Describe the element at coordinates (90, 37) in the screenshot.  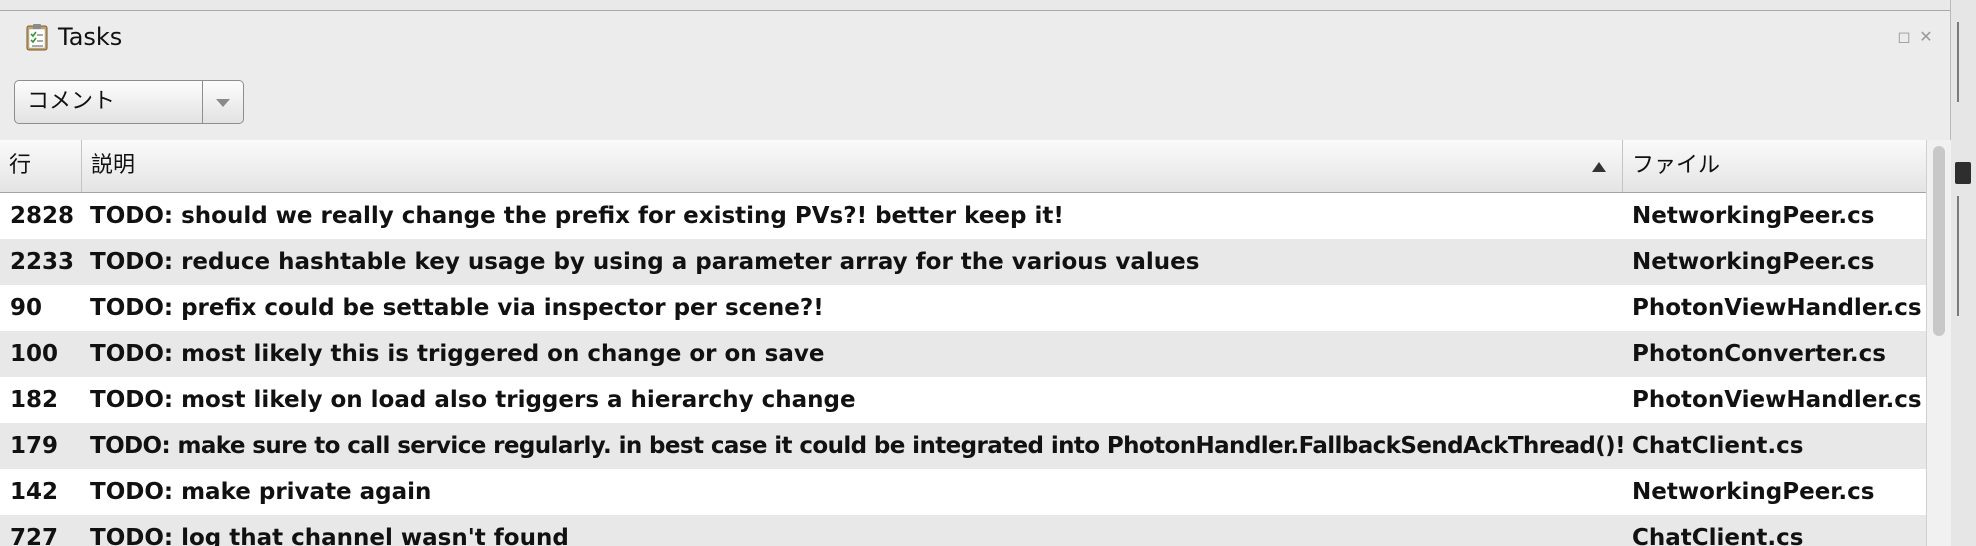
I see `panel-title: Tasks` at that location.